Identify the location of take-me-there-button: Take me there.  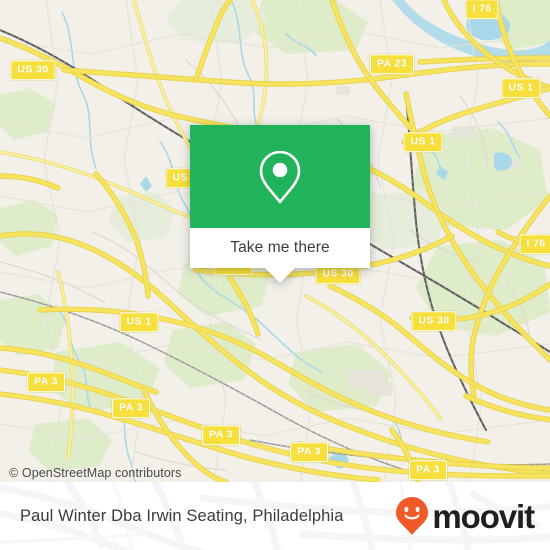
(280, 248).